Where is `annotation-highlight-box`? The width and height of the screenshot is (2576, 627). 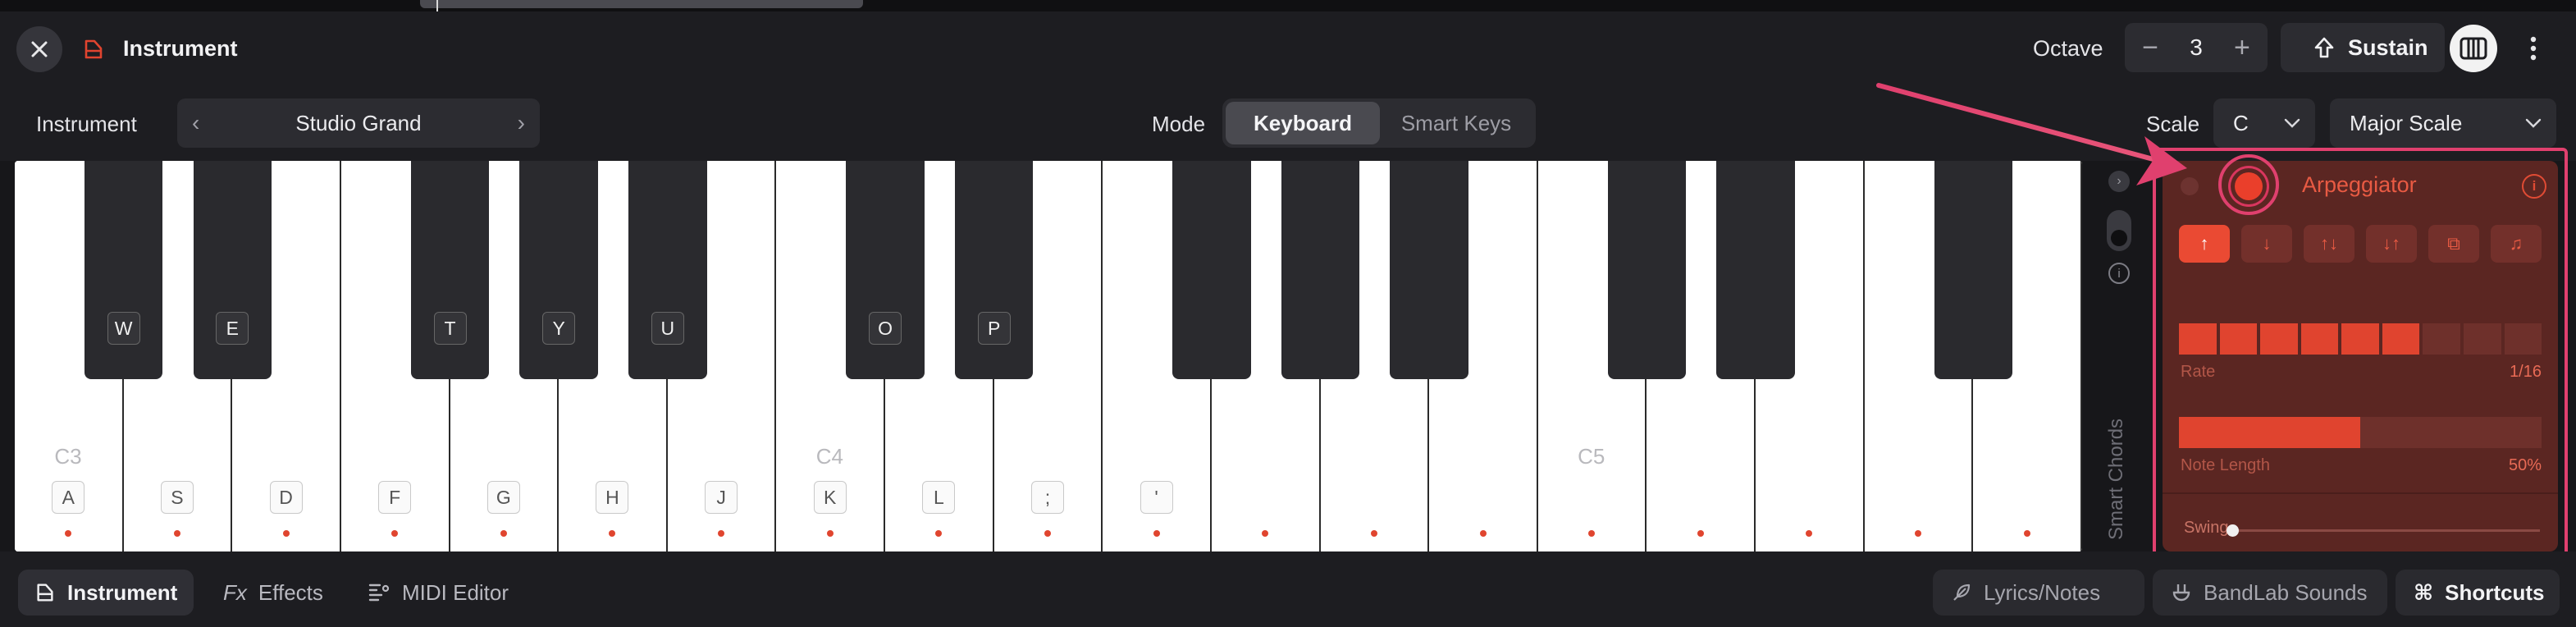
annotation-highlight-box is located at coordinates (2361, 361).